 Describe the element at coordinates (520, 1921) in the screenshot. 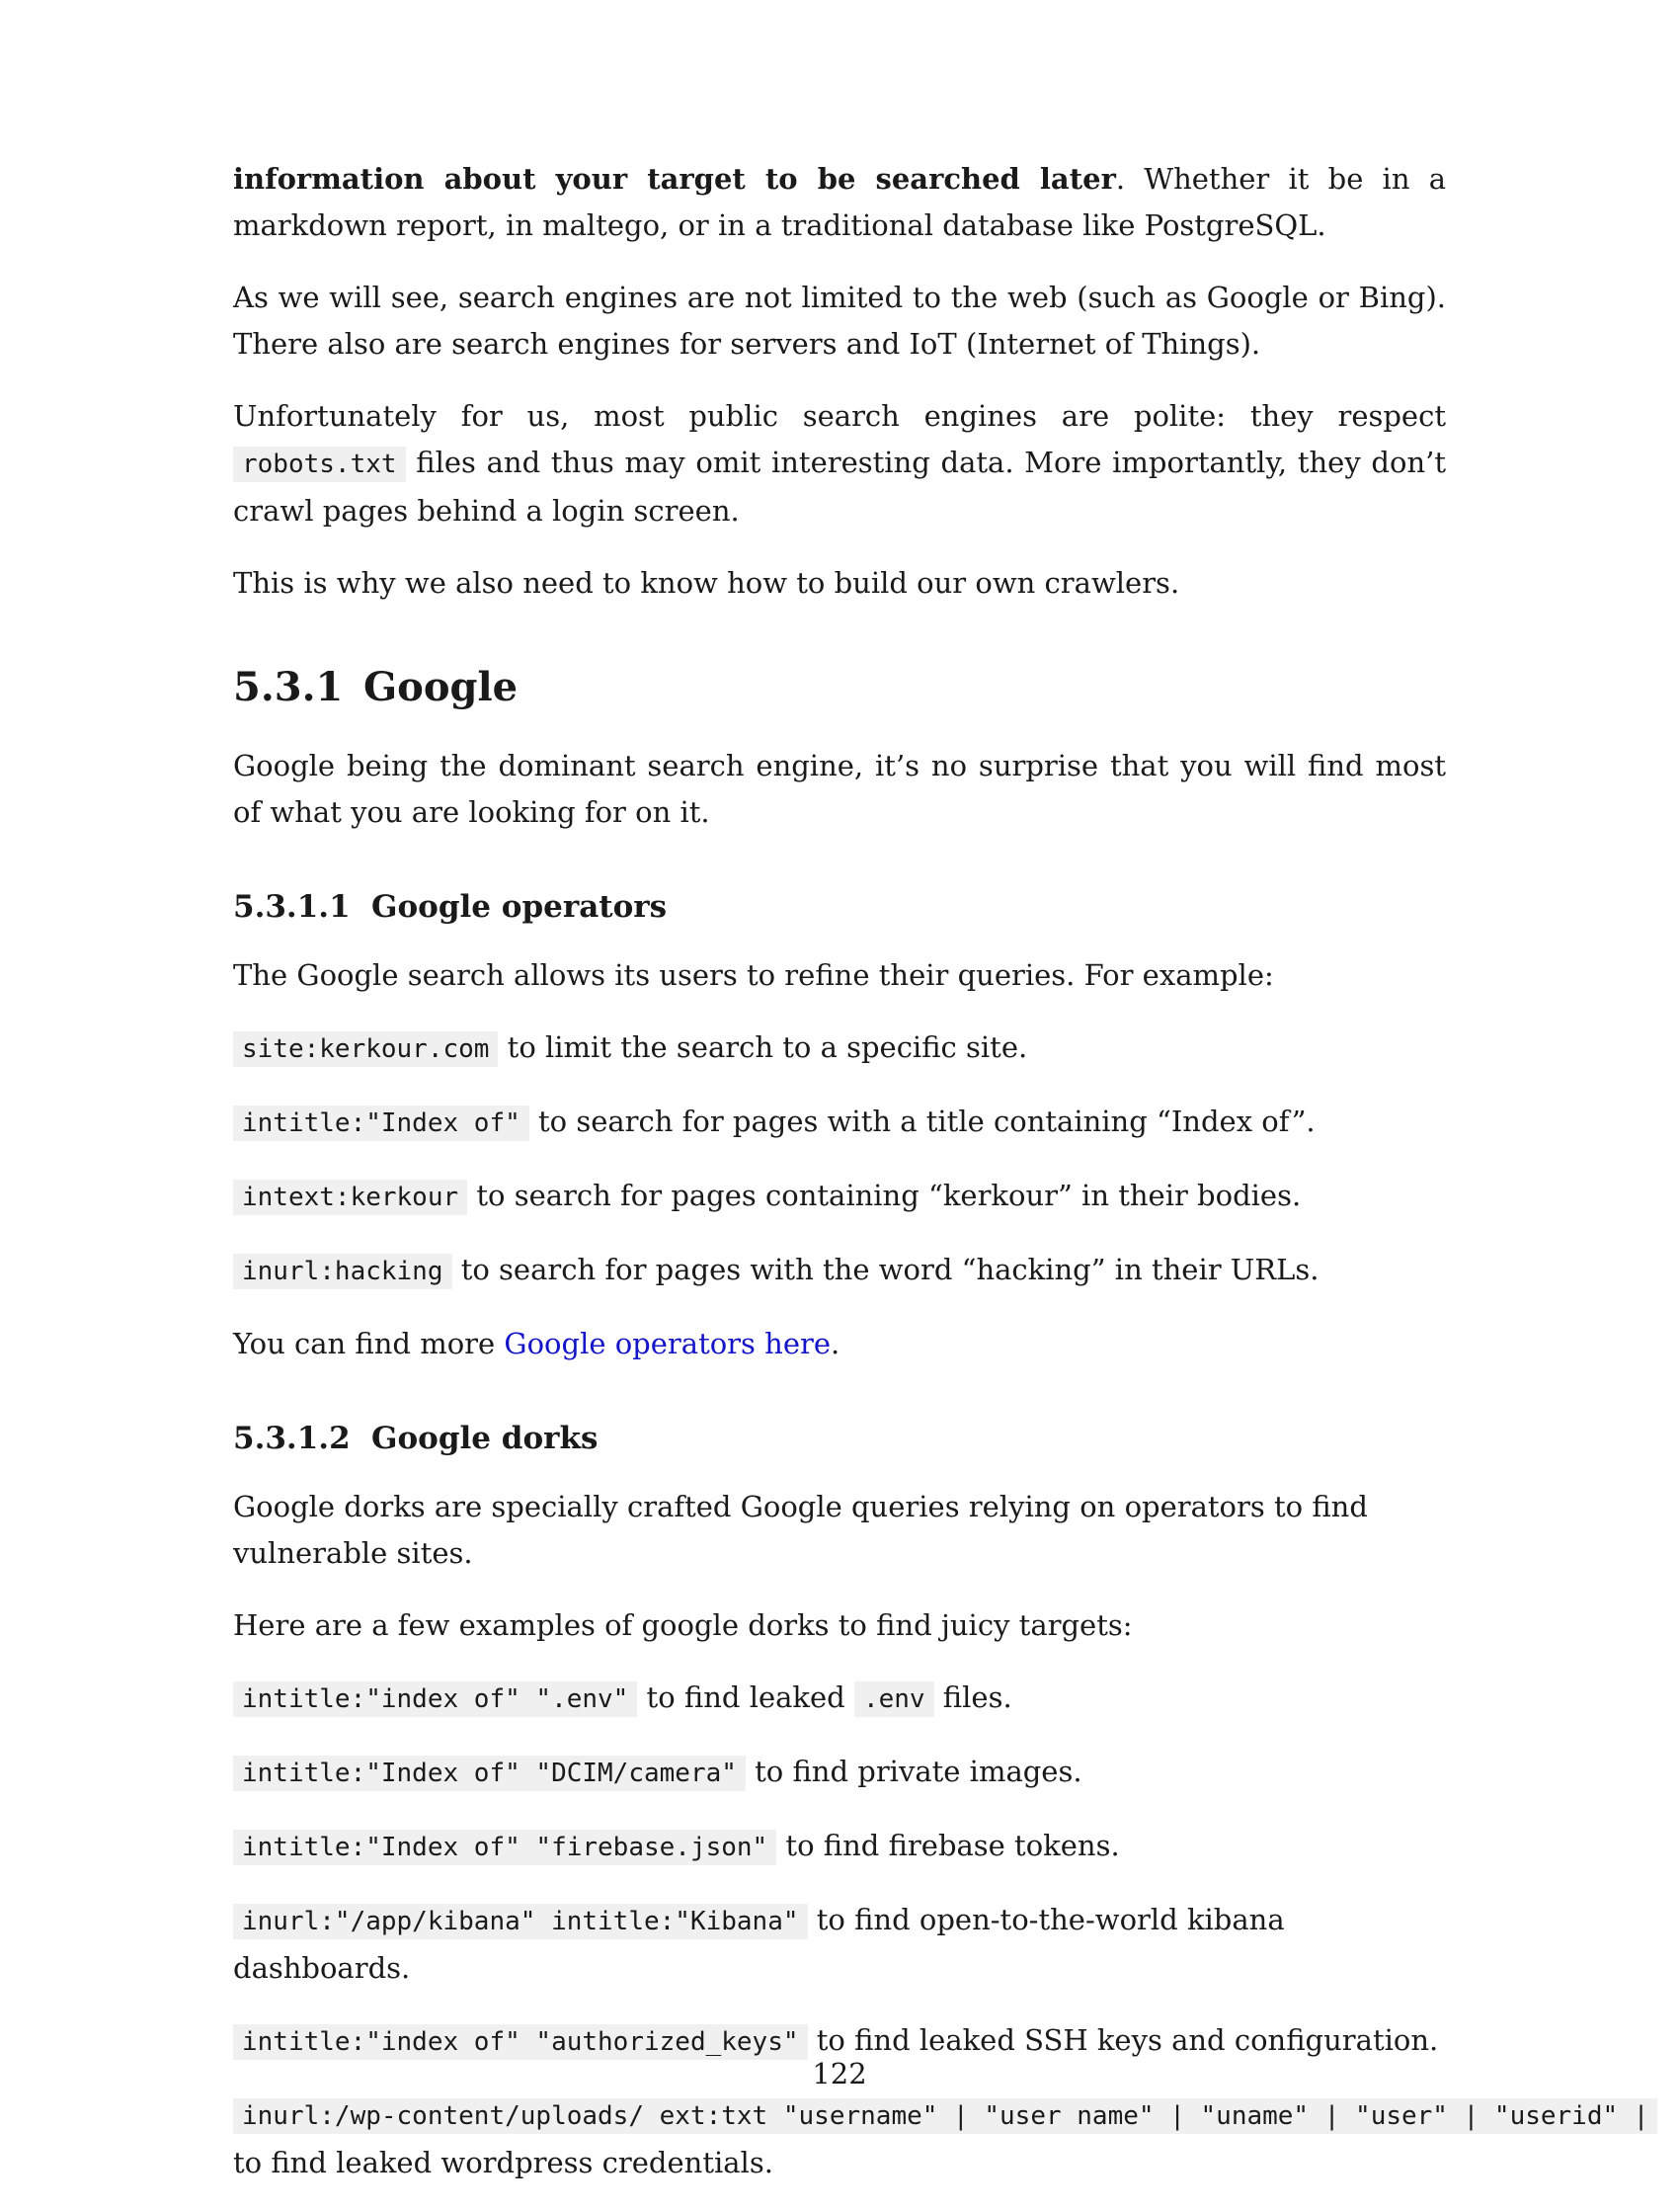

I see `dork-code: inurl:"/app/kibana" intitle:"Kibana"` at that location.